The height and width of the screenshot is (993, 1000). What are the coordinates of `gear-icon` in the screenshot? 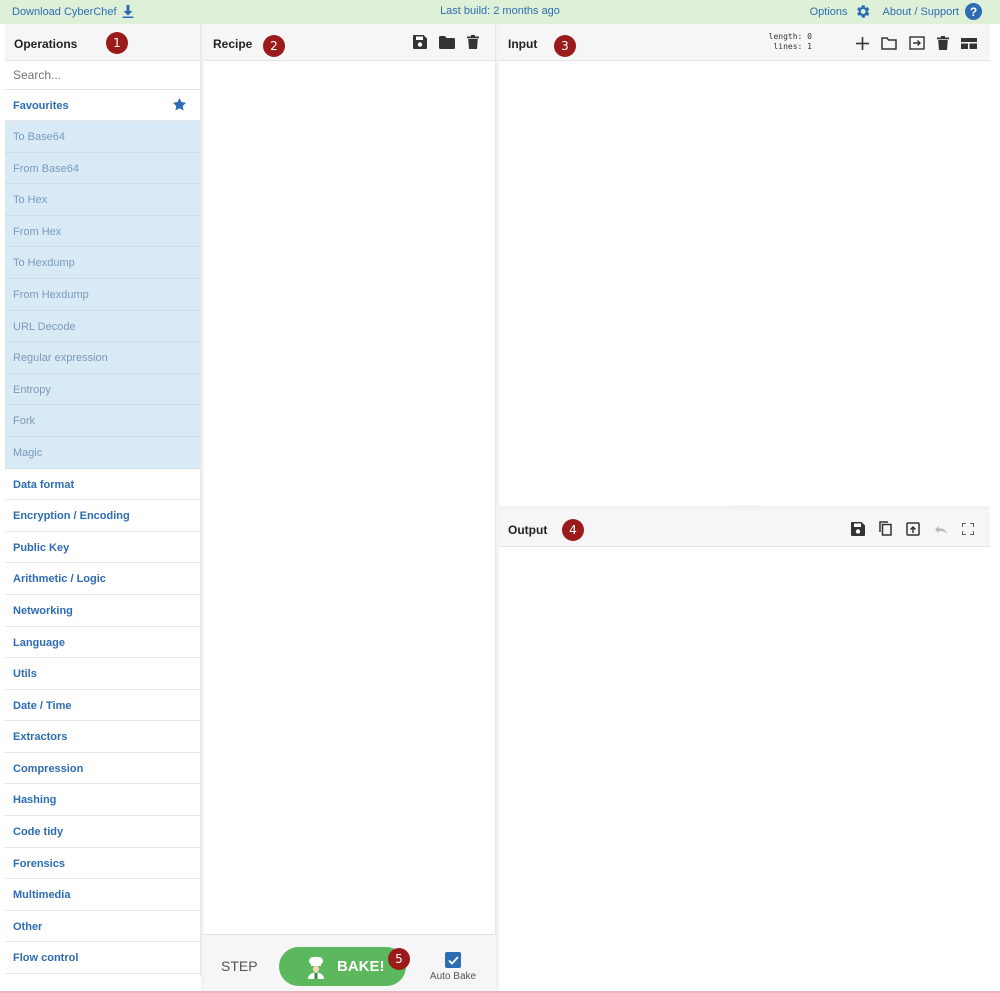 It's located at (862, 11).